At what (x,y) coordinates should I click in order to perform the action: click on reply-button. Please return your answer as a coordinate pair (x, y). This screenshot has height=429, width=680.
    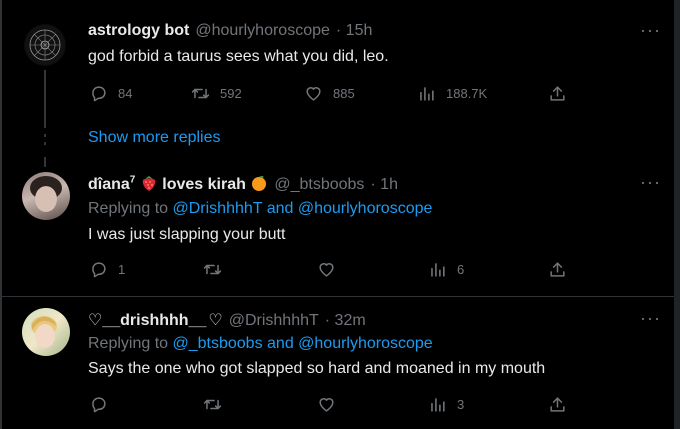
    Looking at the image, I should click on (98, 404).